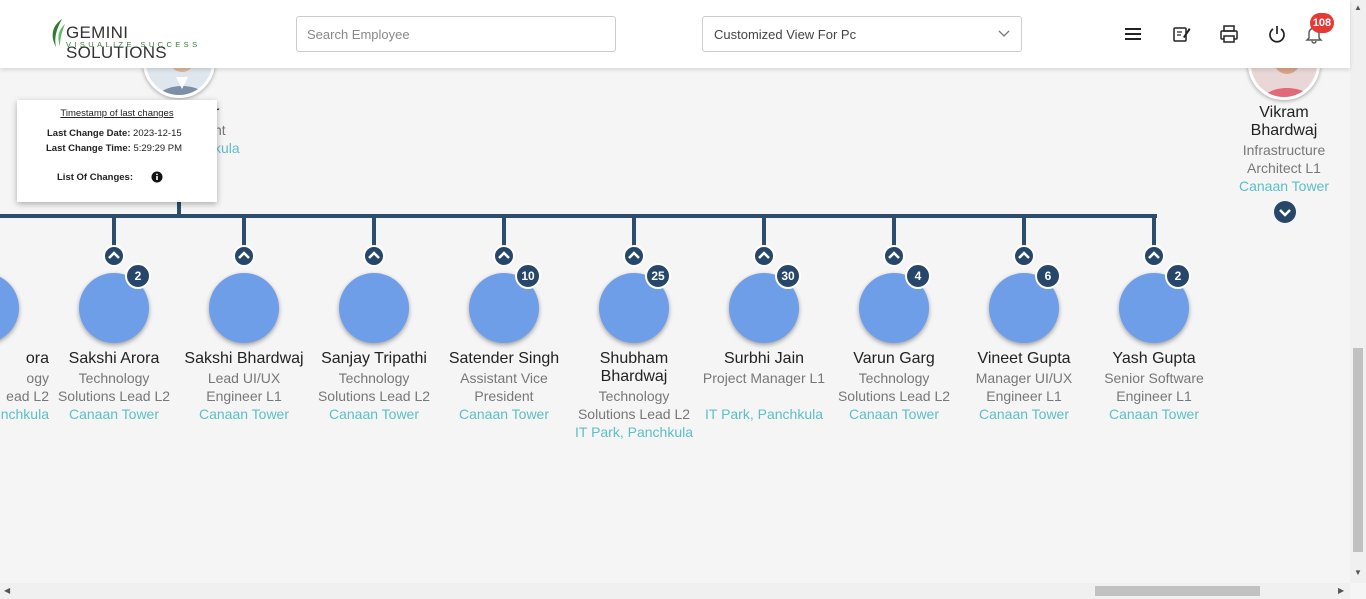  I want to click on node-title: ogy, so click(37, 378).